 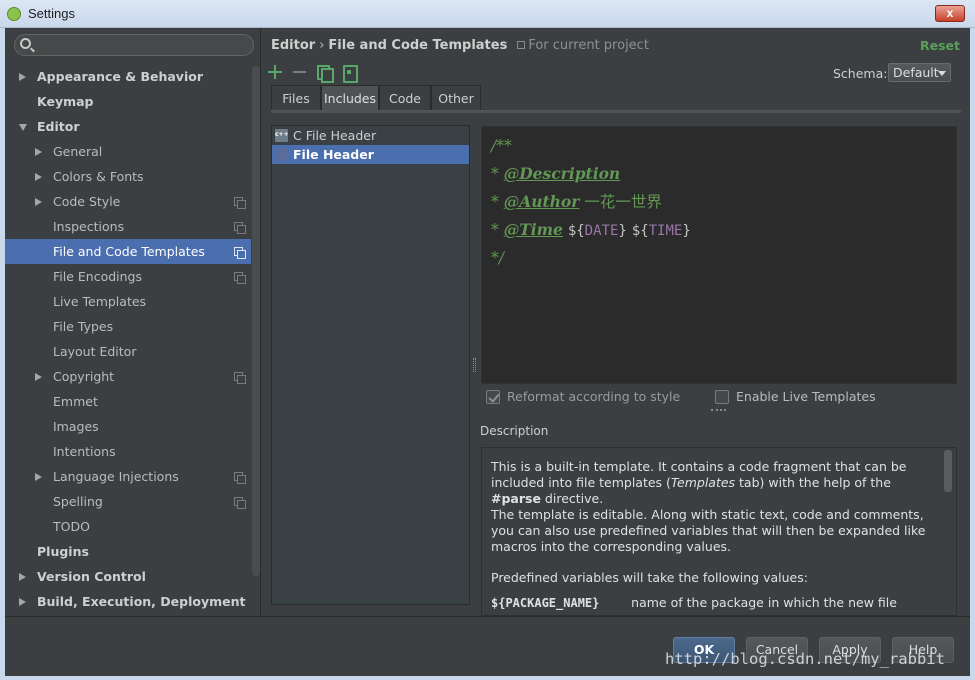 I want to click on window-close-button: x, so click(x=950, y=13).